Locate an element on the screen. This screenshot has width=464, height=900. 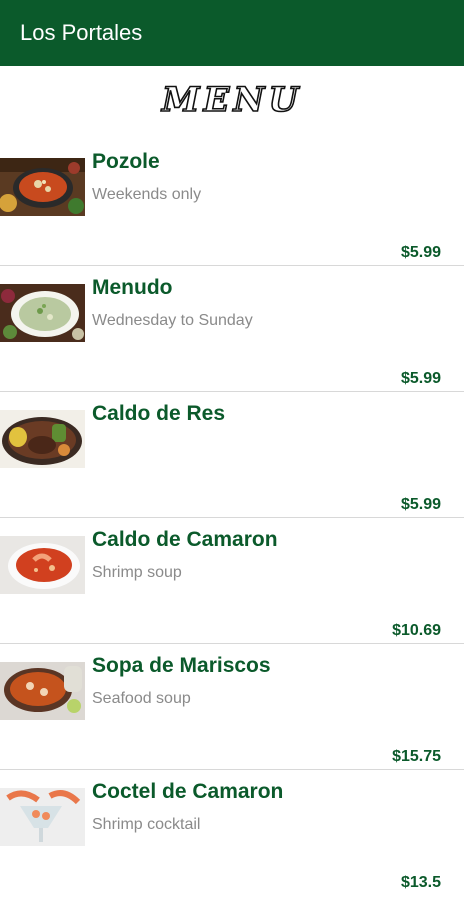
item-description: Shrimp soup is located at coordinates (137, 572).